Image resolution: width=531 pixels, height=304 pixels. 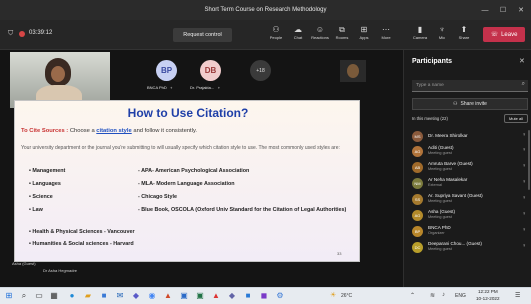 What do you see at coordinates (470, 86) in the screenshot?
I see `search-input: Type a name ⌕` at bounding box center [470, 86].